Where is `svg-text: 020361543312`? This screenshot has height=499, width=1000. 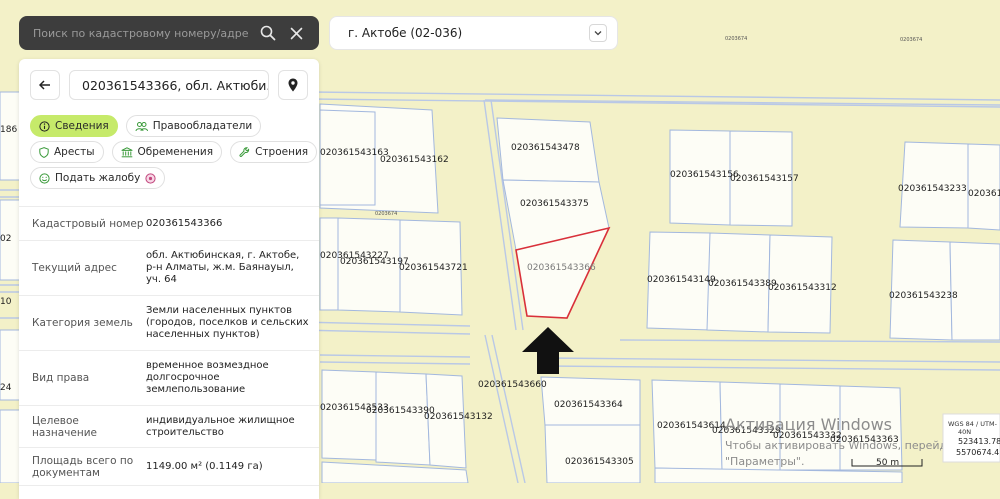 svg-text: 020361543312 is located at coordinates (802, 288).